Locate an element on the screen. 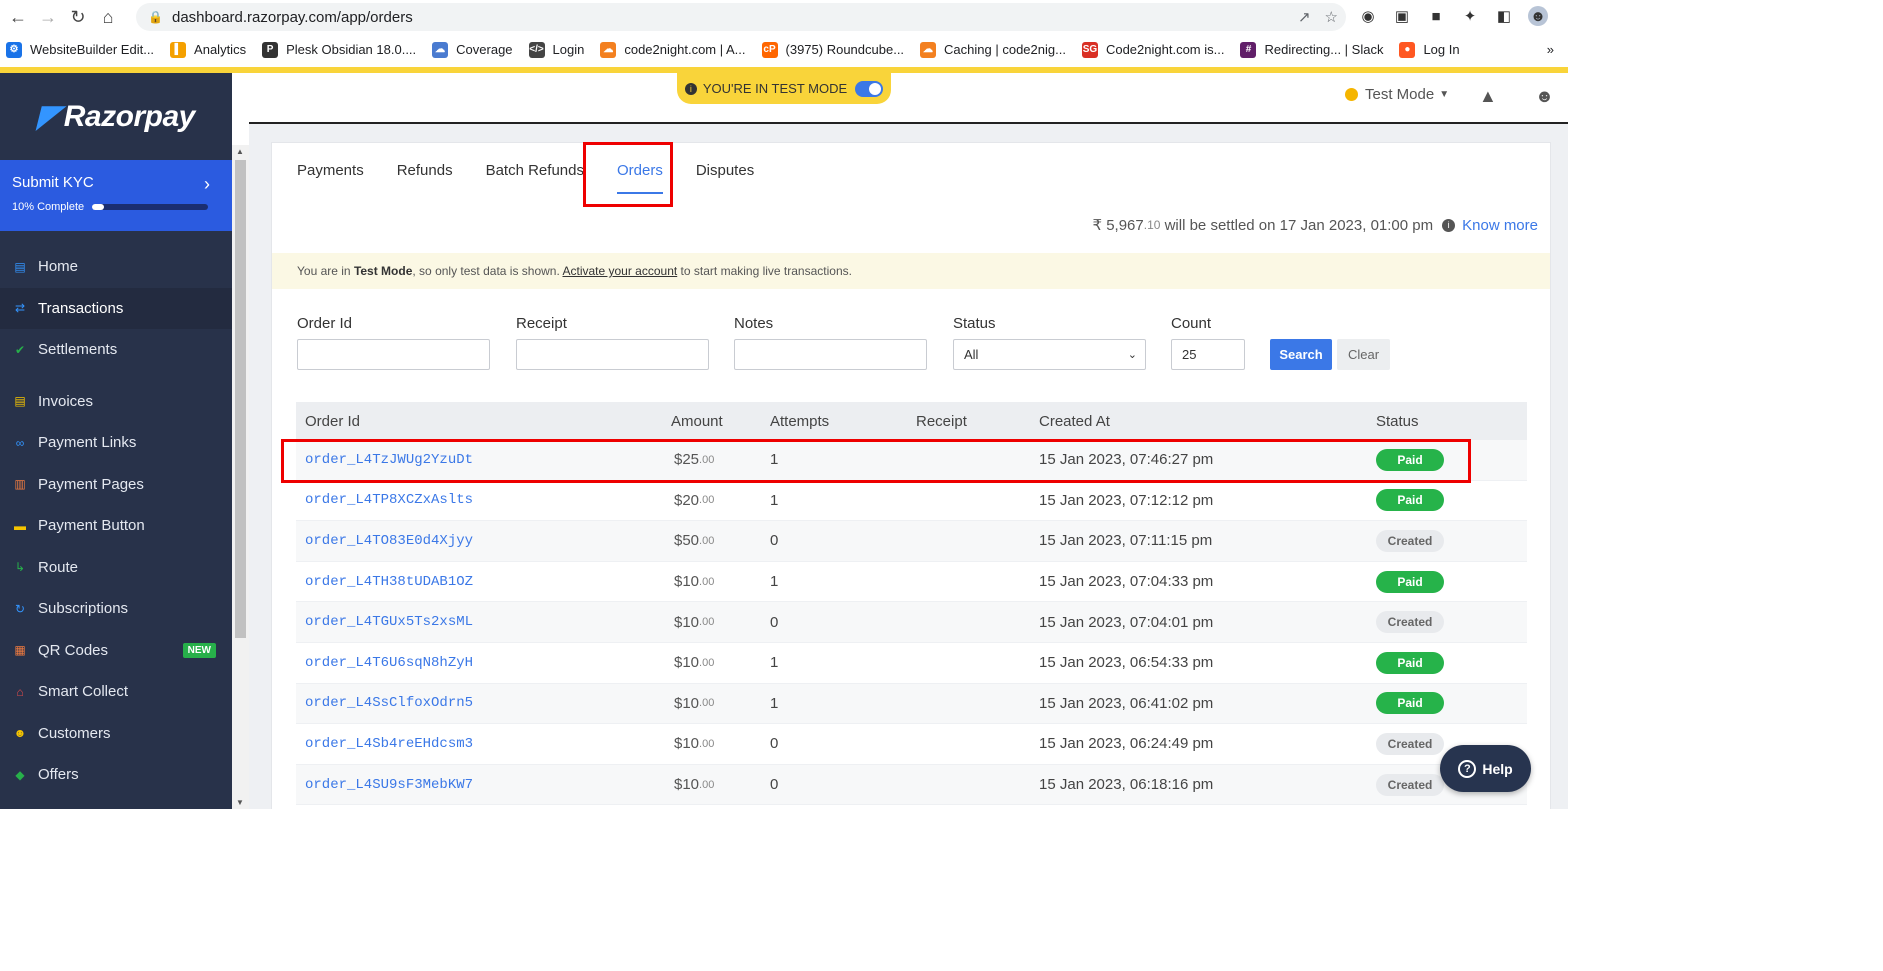 The height and width of the screenshot is (971, 1883). sidebar-scrollbar: ▲ ▼ is located at coordinates (240, 477).